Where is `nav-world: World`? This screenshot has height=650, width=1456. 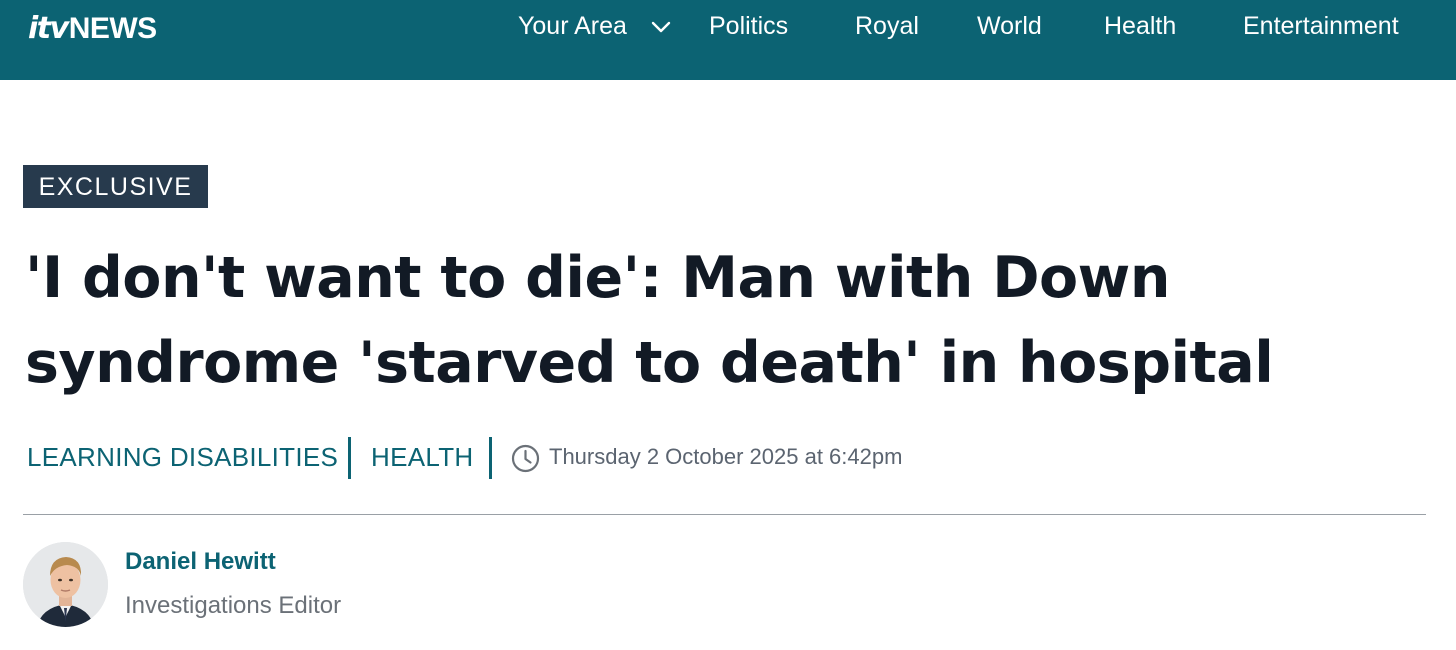
nav-world: World is located at coordinates (1009, 26).